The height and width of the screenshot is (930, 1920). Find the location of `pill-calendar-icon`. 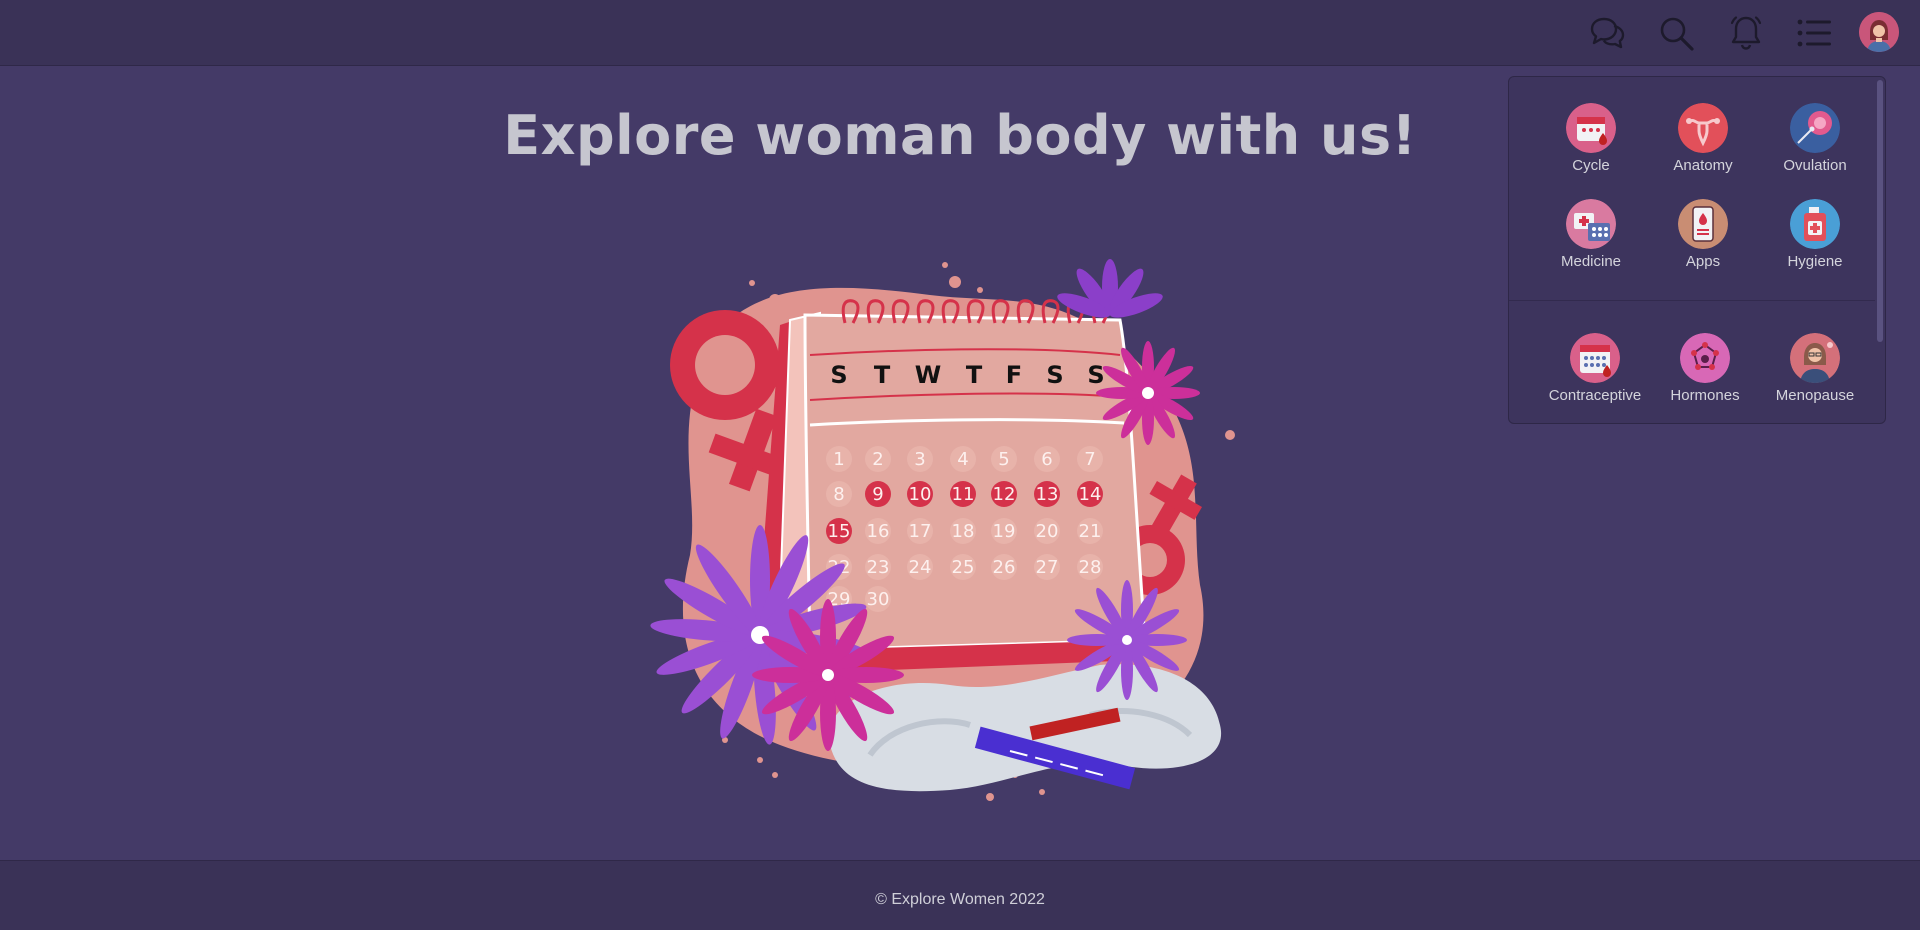

pill-calendar-icon is located at coordinates (1595, 358).